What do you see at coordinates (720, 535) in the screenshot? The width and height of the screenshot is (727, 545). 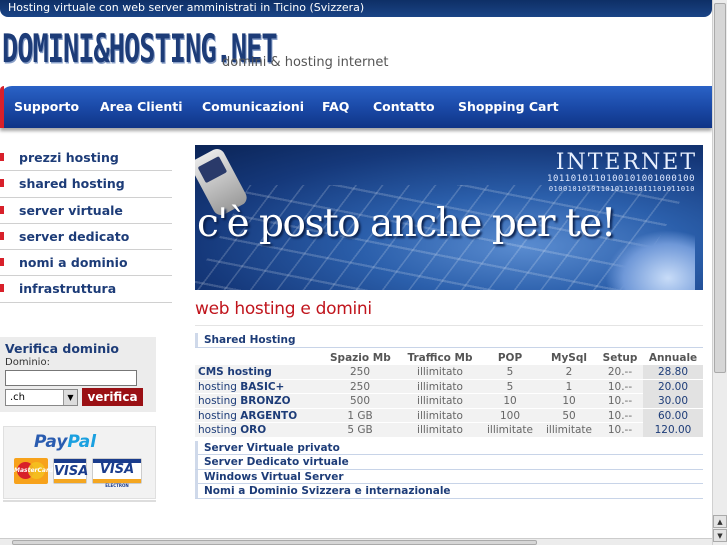 I see `scroll-down-icon: ▼` at bounding box center [720, 535].